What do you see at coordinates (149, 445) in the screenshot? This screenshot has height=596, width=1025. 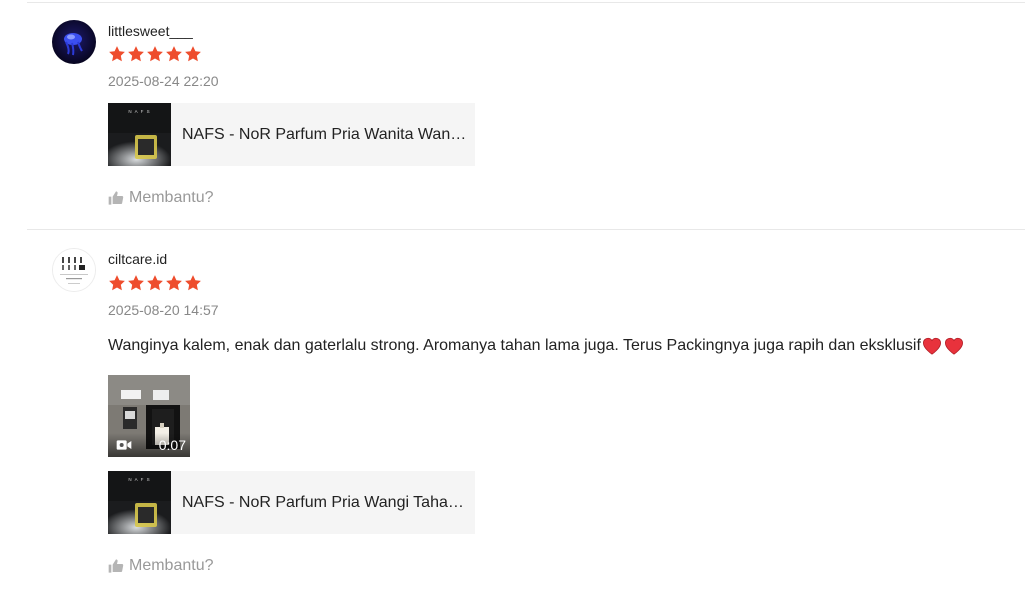 I see `video-overlay: 0:07` at bounding box center [149, 445].